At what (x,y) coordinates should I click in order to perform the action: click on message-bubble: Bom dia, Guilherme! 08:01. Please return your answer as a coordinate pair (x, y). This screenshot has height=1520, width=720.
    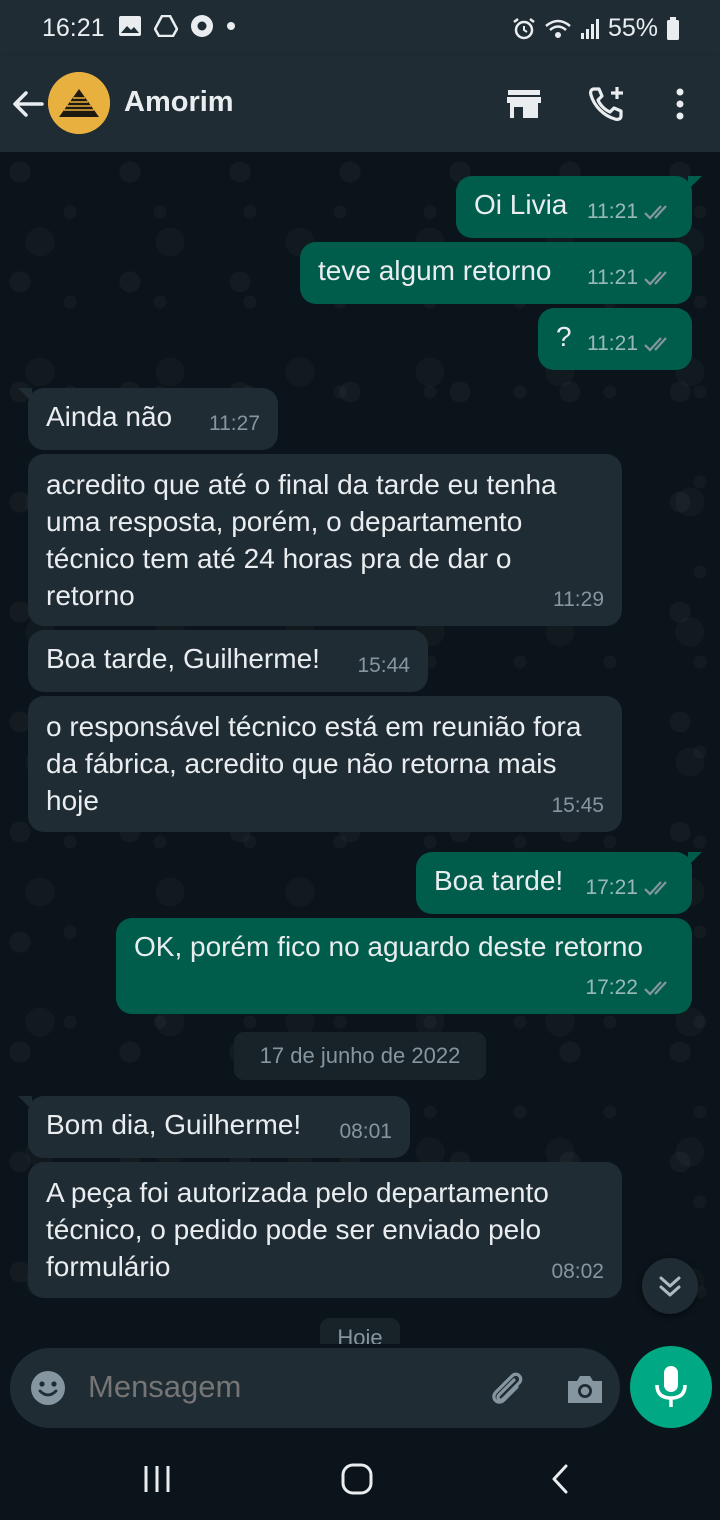
    Looking at the image, I should click on (214, 1127).